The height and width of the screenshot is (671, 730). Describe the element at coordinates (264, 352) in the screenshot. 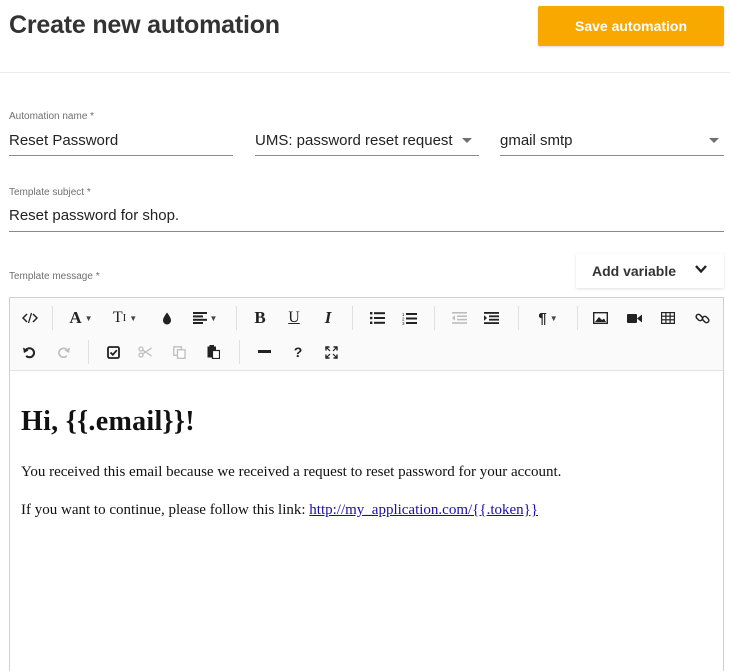

I see `horizontal-line-icon` at that location.